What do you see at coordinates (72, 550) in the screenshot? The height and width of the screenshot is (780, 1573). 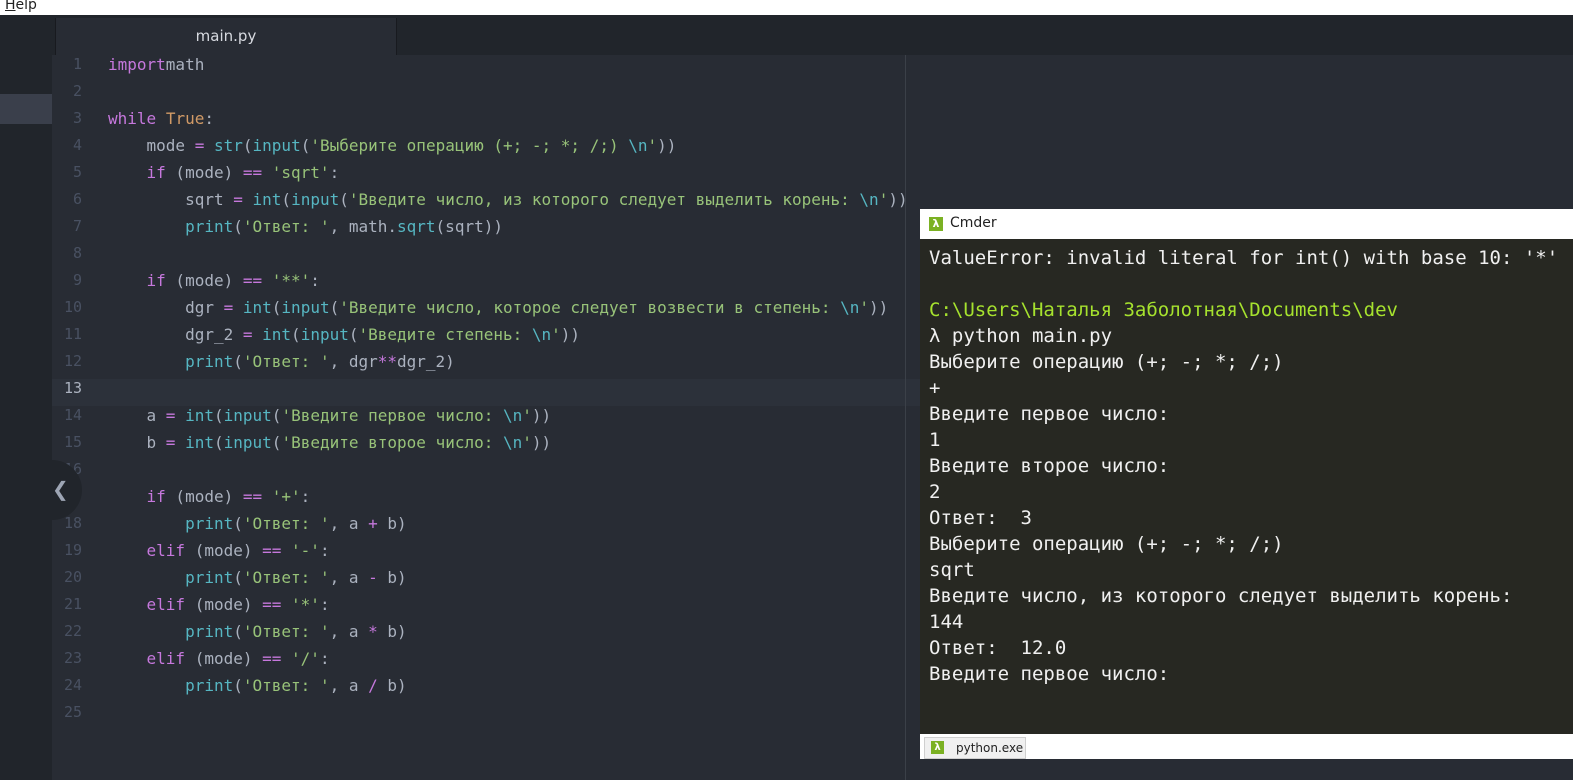 I see `line-number: 19` at bounding box center [72, 550].